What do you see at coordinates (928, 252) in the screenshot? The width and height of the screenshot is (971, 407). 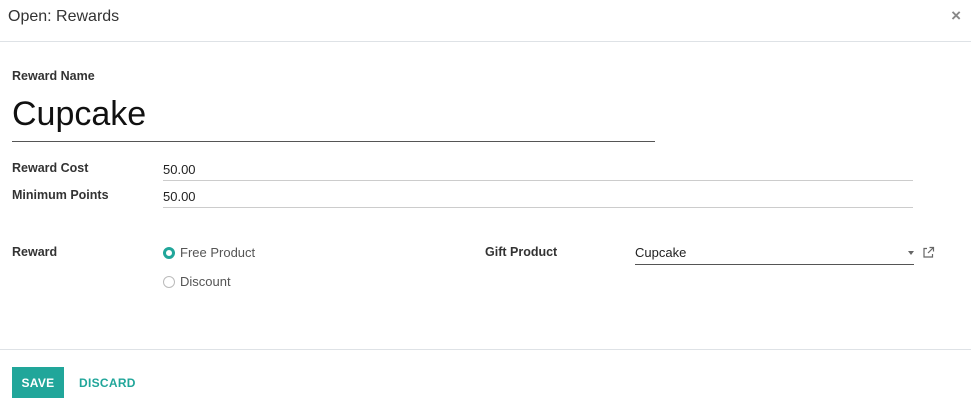 I see `external-link-icon` at bounding box center [928, 252].